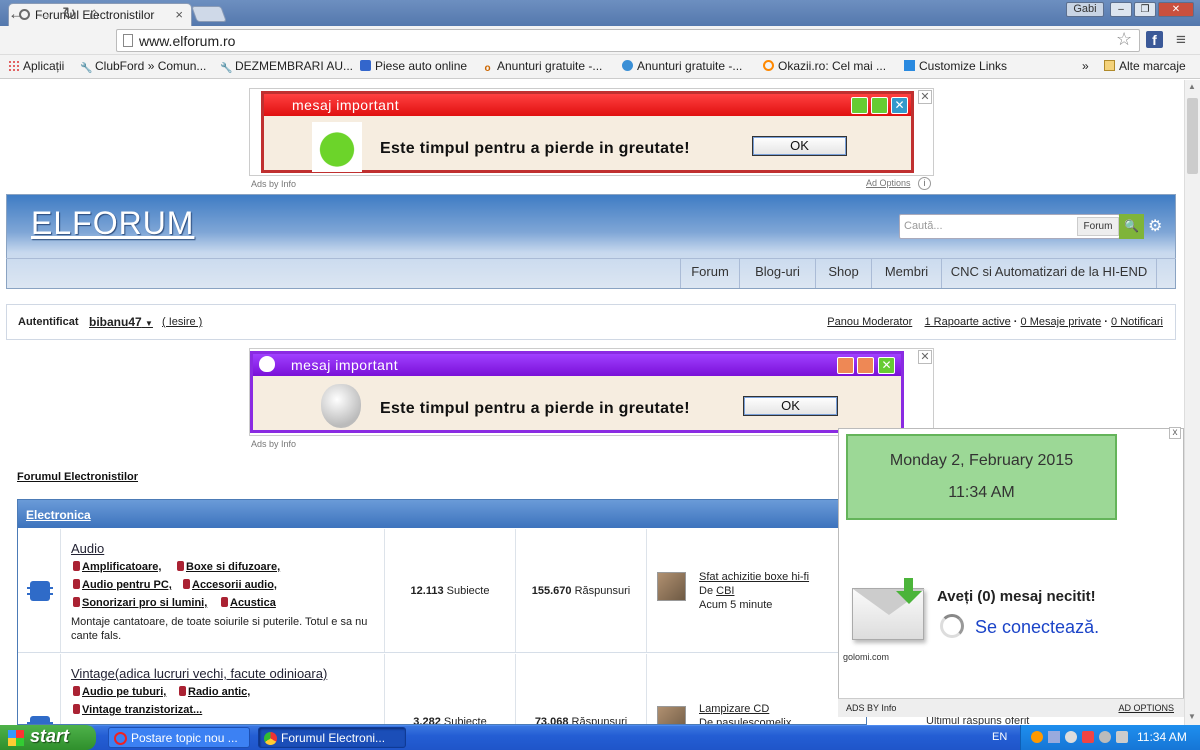 The width and height of the screenshot is (1200, 750). Describe the element at coordinates (888, 183) in the screenshot. I see `ad-options-link: Ad Options` at that location.